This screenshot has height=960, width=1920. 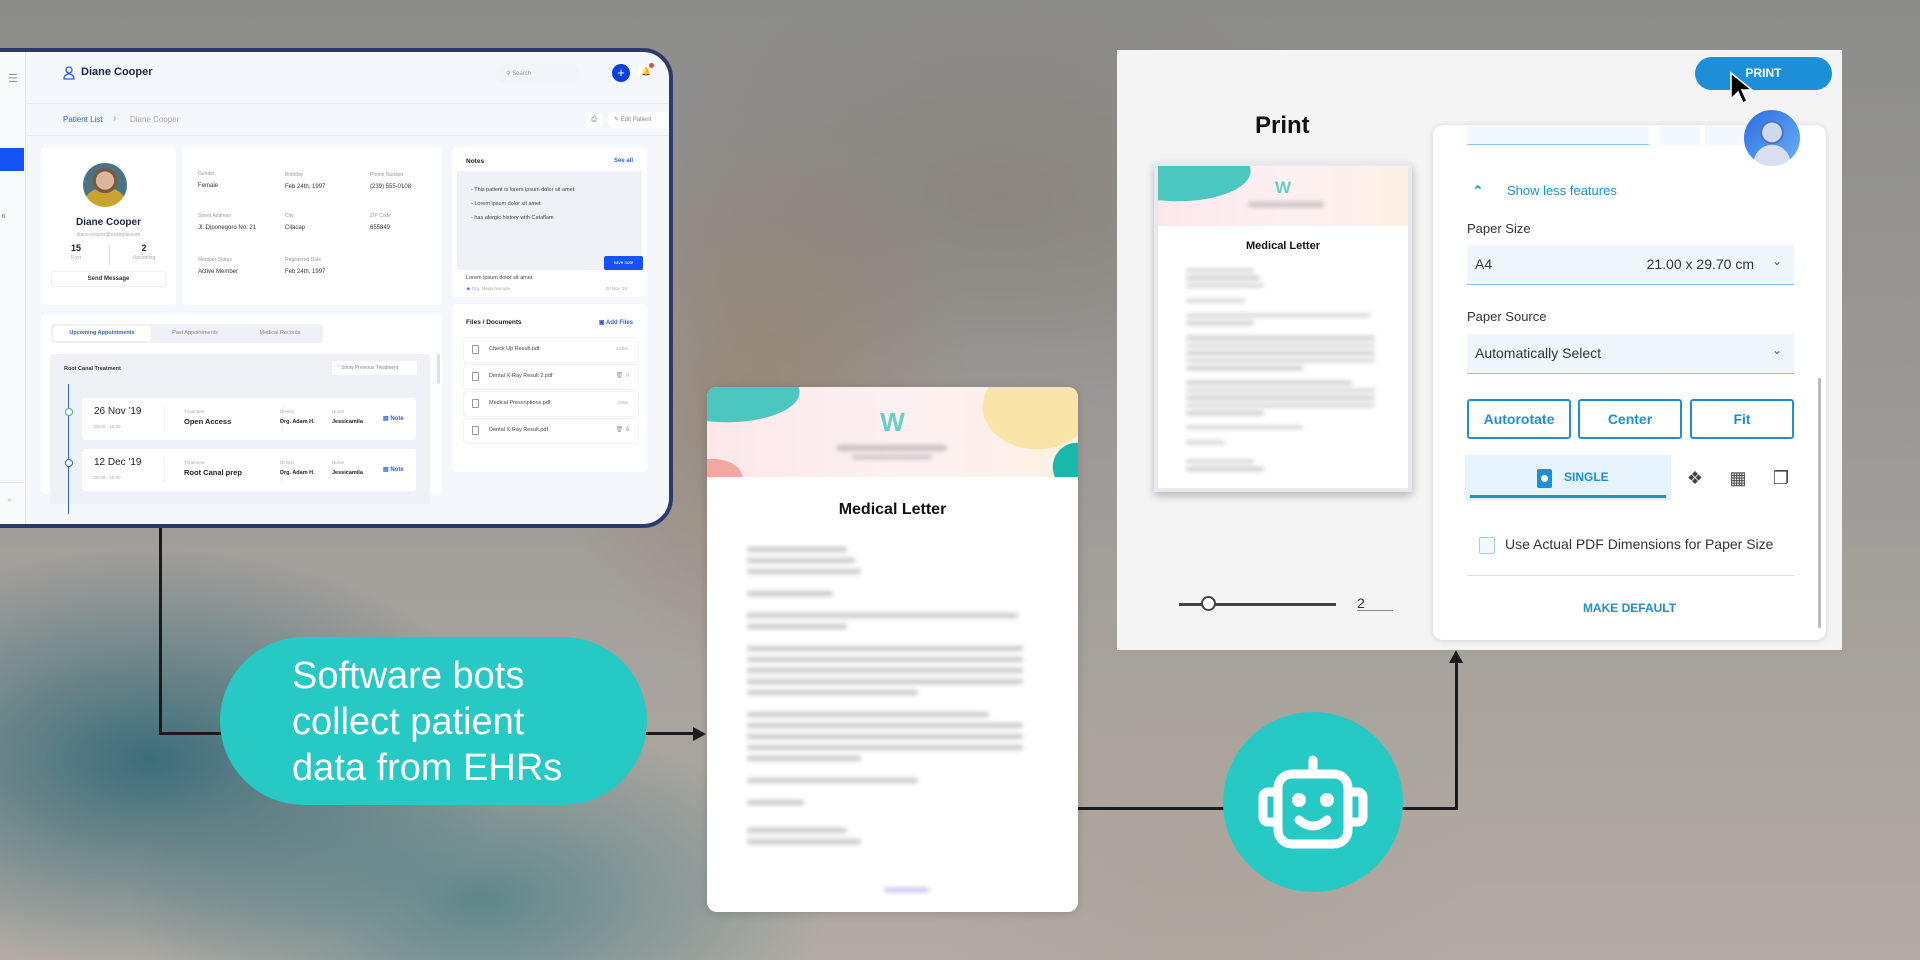 I want to click on recent-note-text: Lorem ipsum dolor sit amet, so click(x=499, y=278).